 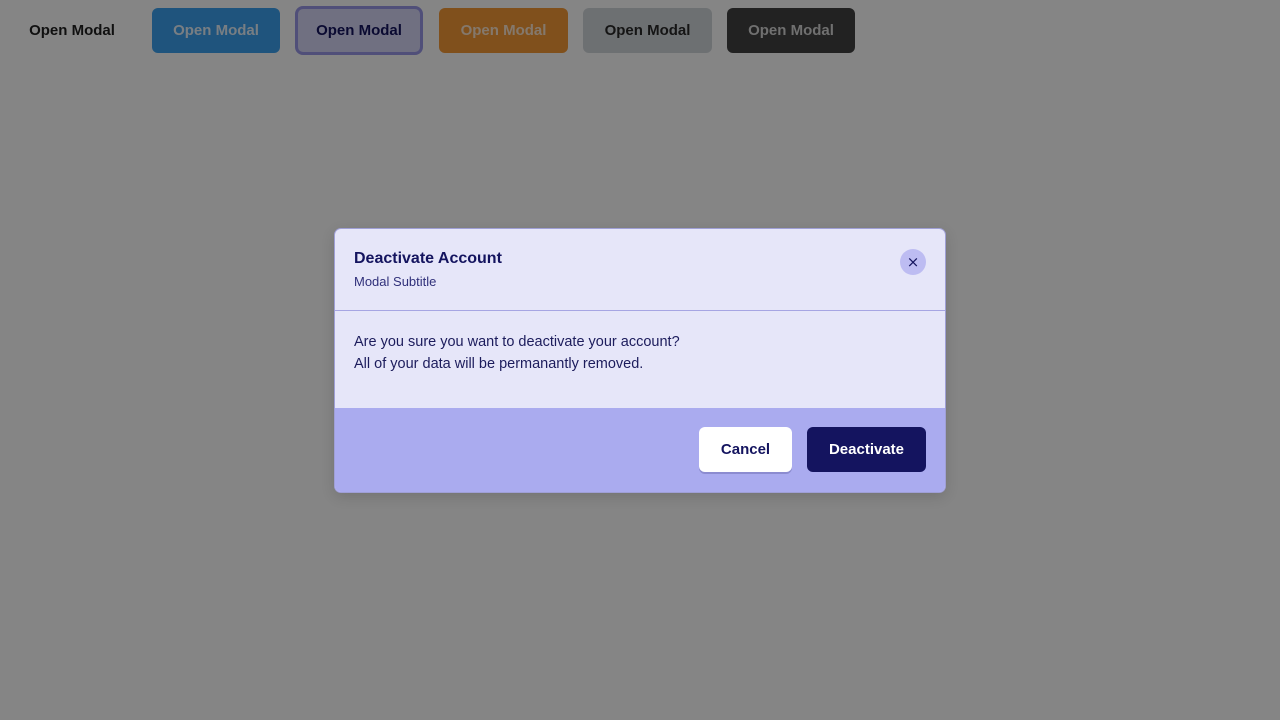 What do you see at coordinates (745, 449) in the screenshot?
I see `cancel-button: Cancel` at bounding box center [745, 449].